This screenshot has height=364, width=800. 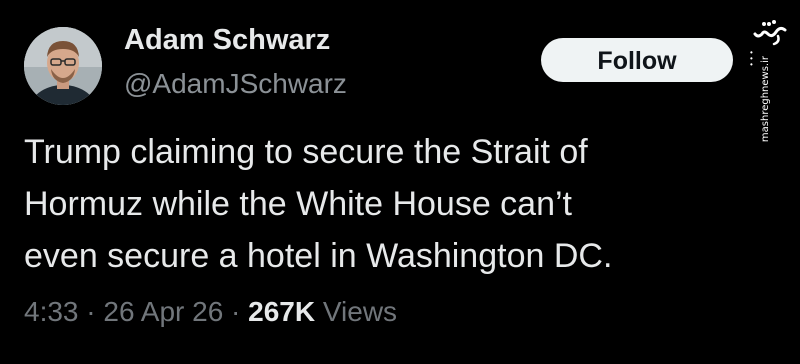 What do you see at coordinates (360, 311) in the screenshot?
I see `views-label: Views` at bounding box center [360, 311].